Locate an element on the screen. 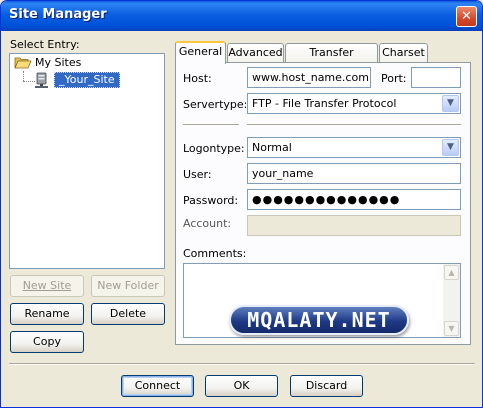 The width and height of the screenshot is (483, 408). account-input is located at coordinates (354, 225).